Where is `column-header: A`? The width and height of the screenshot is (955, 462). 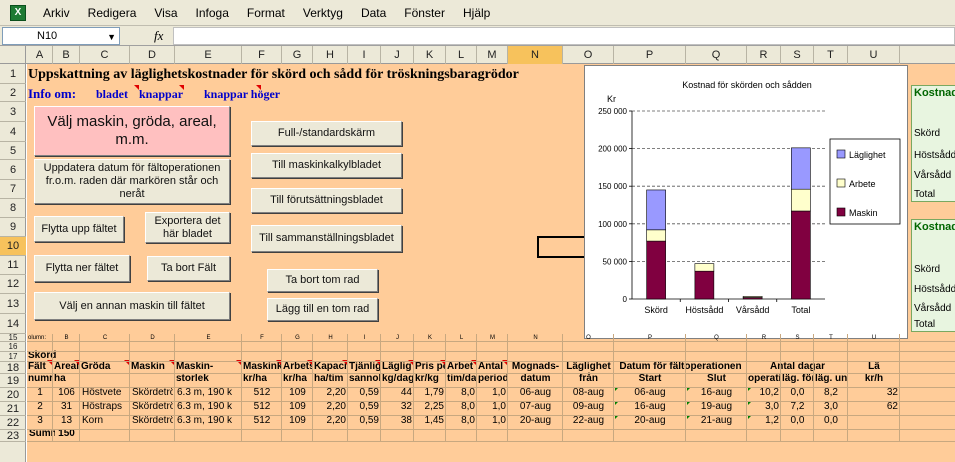
column-header: A is located at coordinates (40, 55).